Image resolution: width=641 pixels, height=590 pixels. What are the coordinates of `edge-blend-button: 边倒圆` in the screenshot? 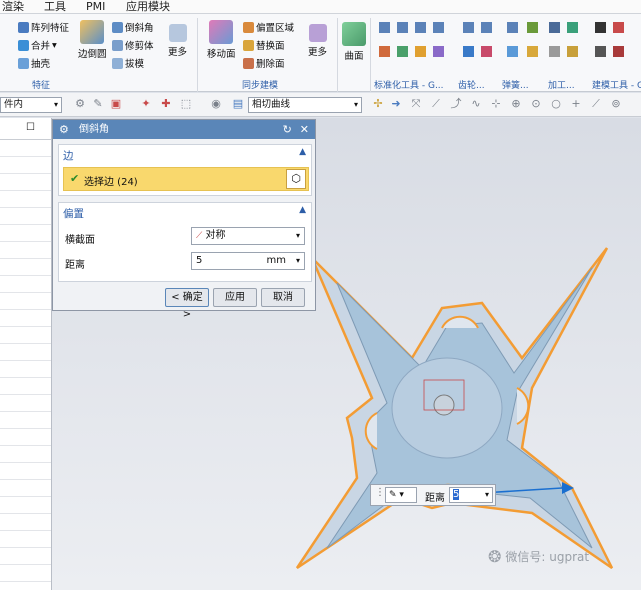 It's located at (92, 40).